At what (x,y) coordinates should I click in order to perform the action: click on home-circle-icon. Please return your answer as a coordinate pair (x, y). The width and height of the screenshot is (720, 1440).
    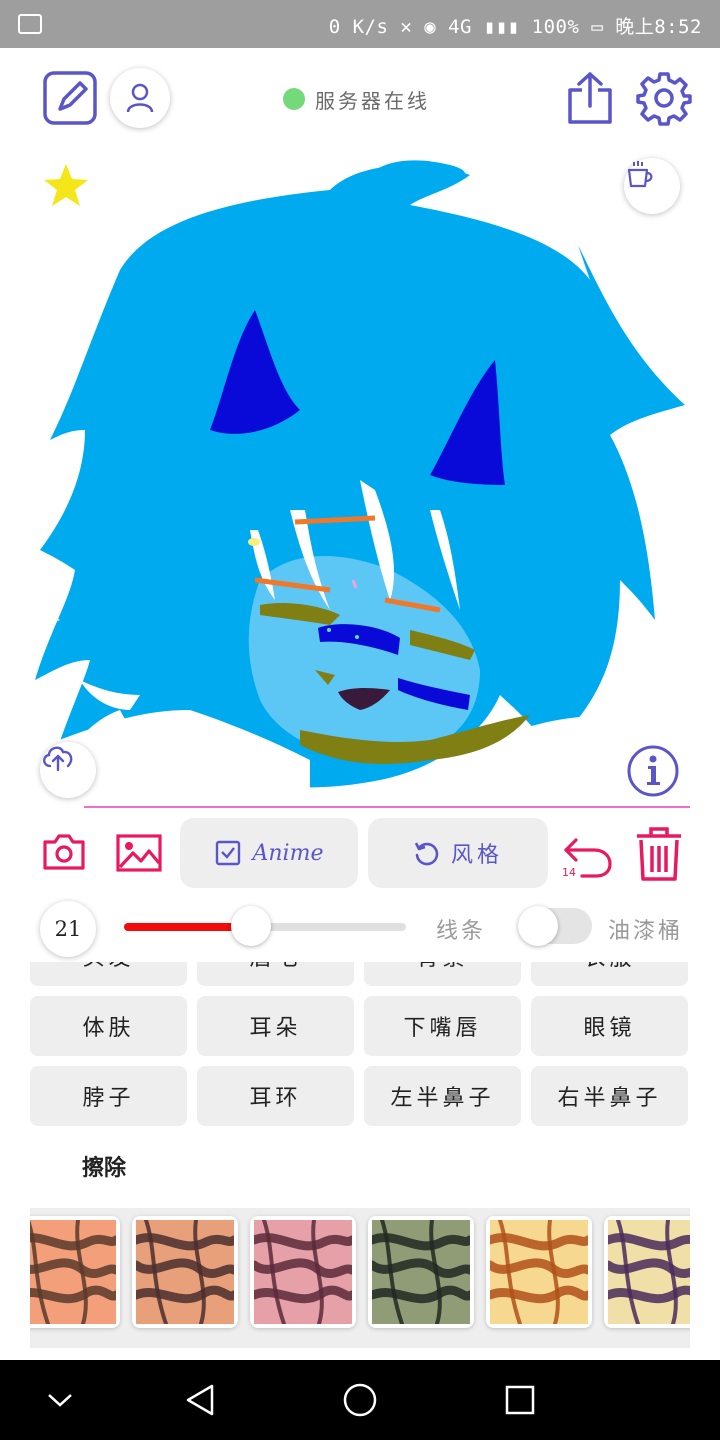
    Looking at the image, I should click on (360, 1400).